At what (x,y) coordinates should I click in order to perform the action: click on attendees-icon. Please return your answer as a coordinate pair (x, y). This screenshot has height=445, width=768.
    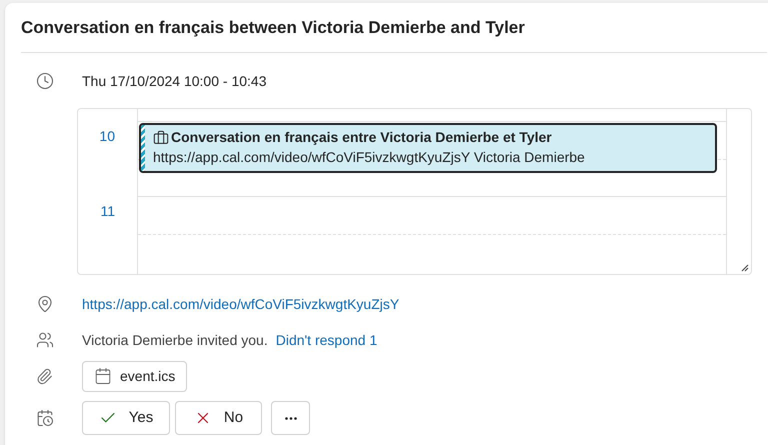
    Looking at the image, I should click on (45, 340).